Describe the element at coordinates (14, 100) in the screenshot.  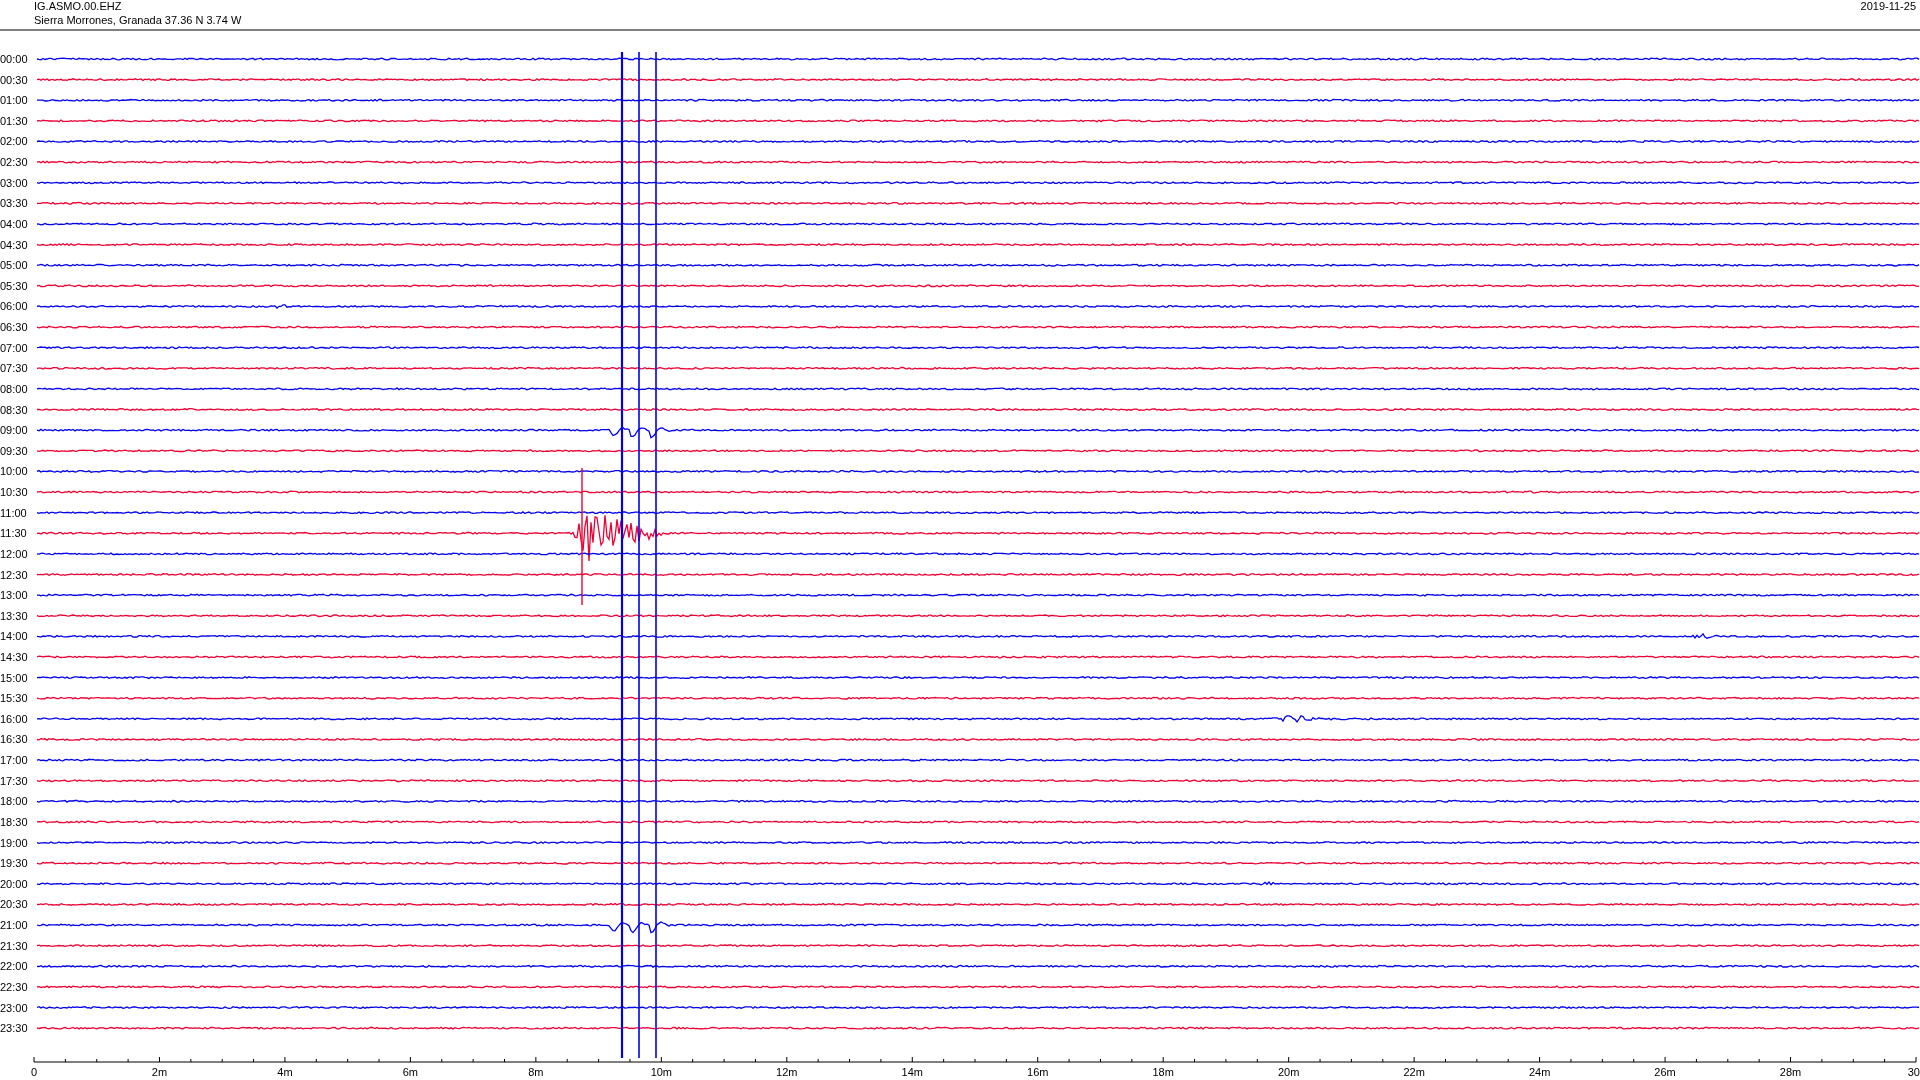
I see `time-label: 01:00` at that location.